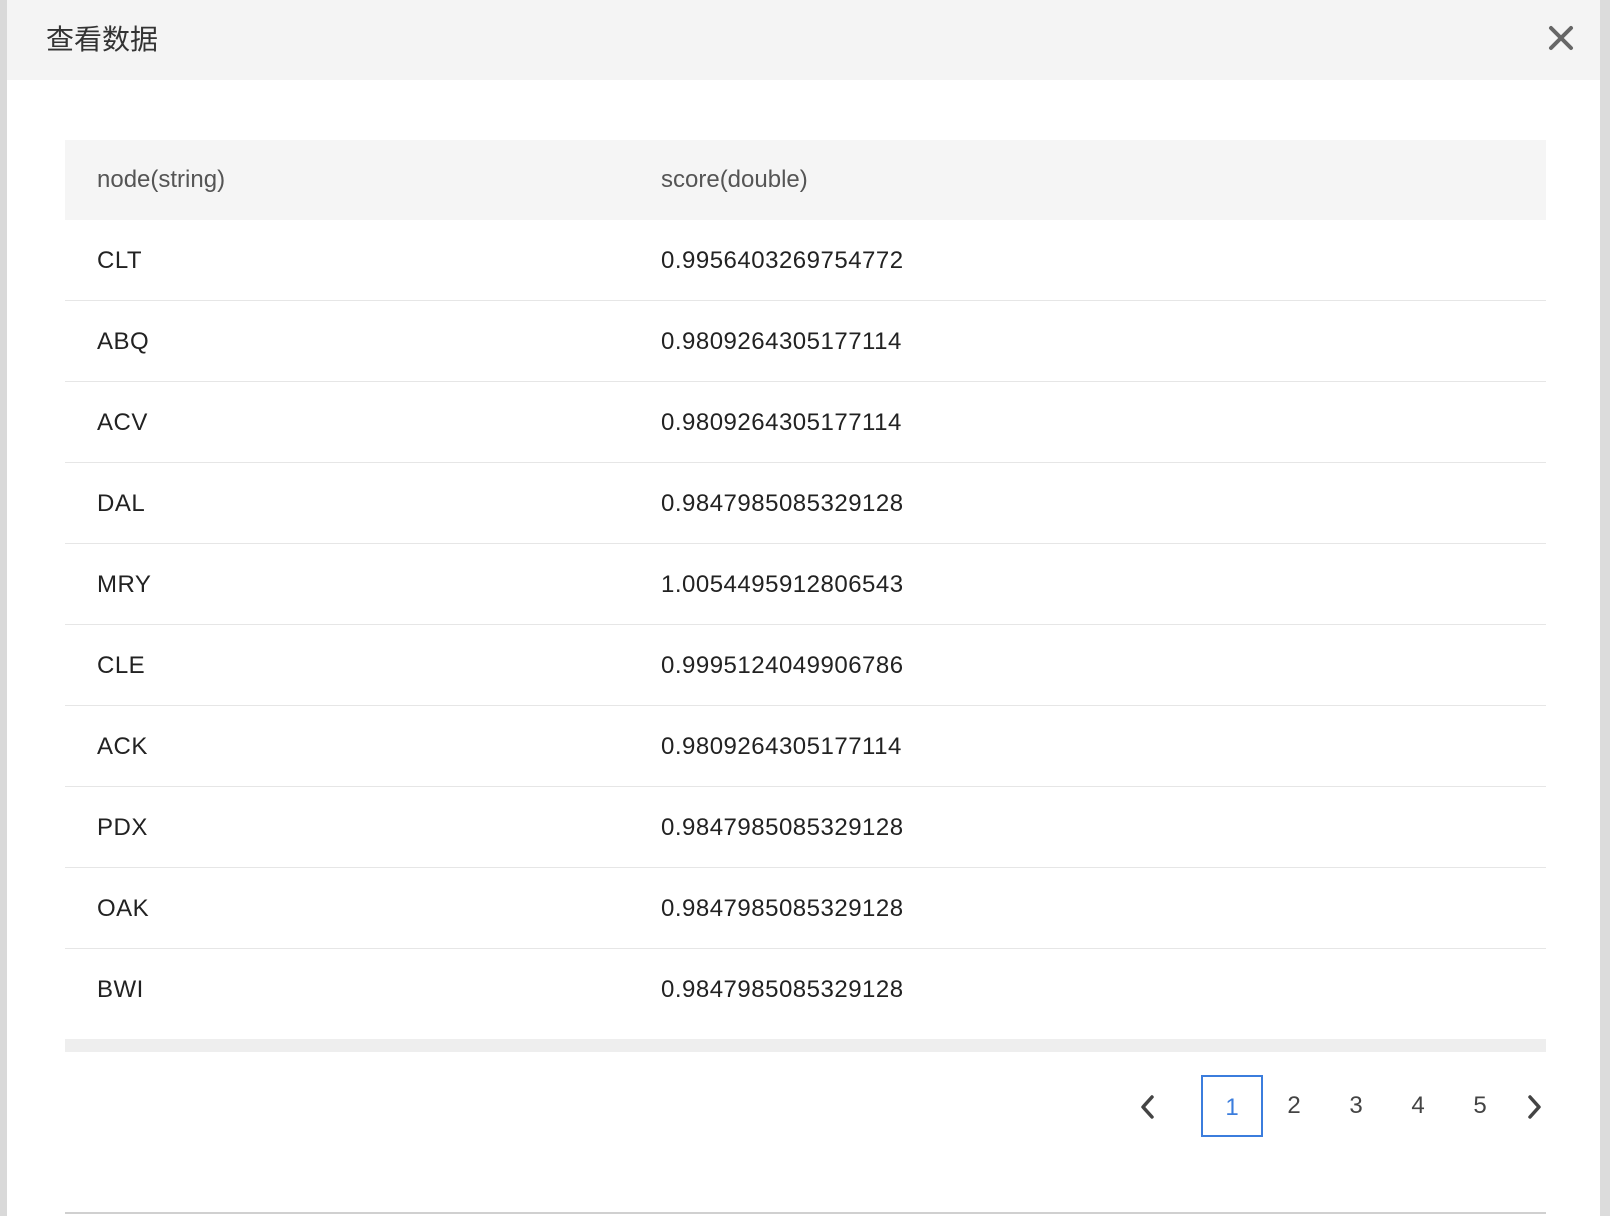 This screenshot has height=1216, width=1610. I want to click on background-page-edge-right, so click(1605, 608).